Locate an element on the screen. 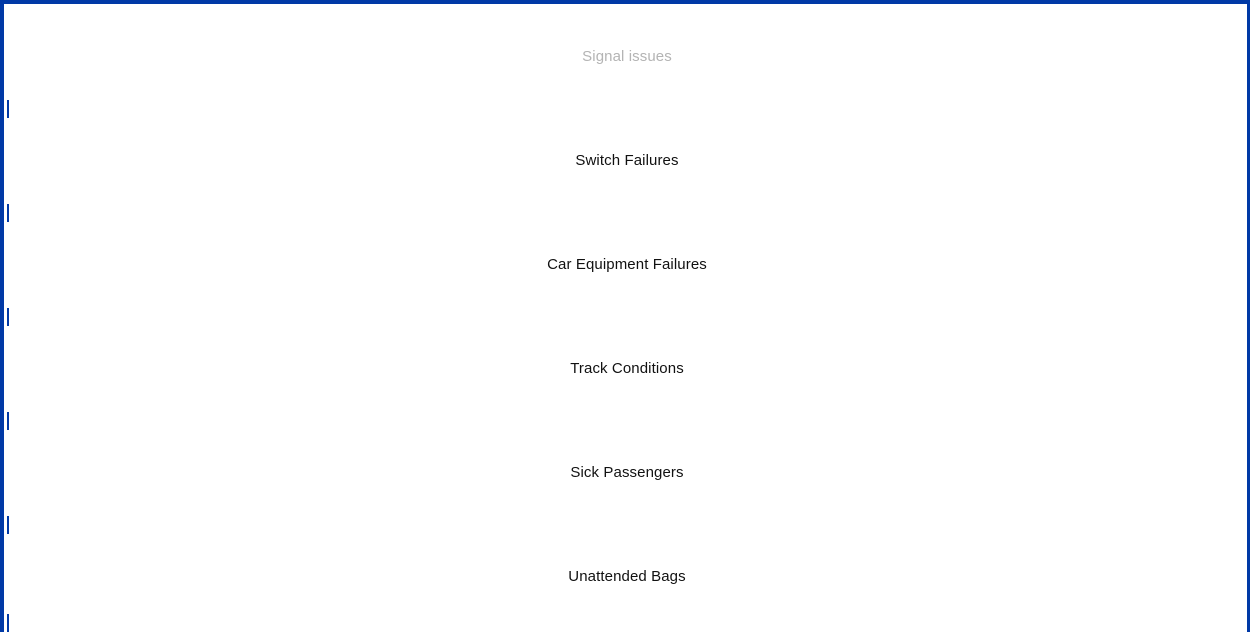  list-item-label: Car Equipment Failures is located at coordinates (627, 264).